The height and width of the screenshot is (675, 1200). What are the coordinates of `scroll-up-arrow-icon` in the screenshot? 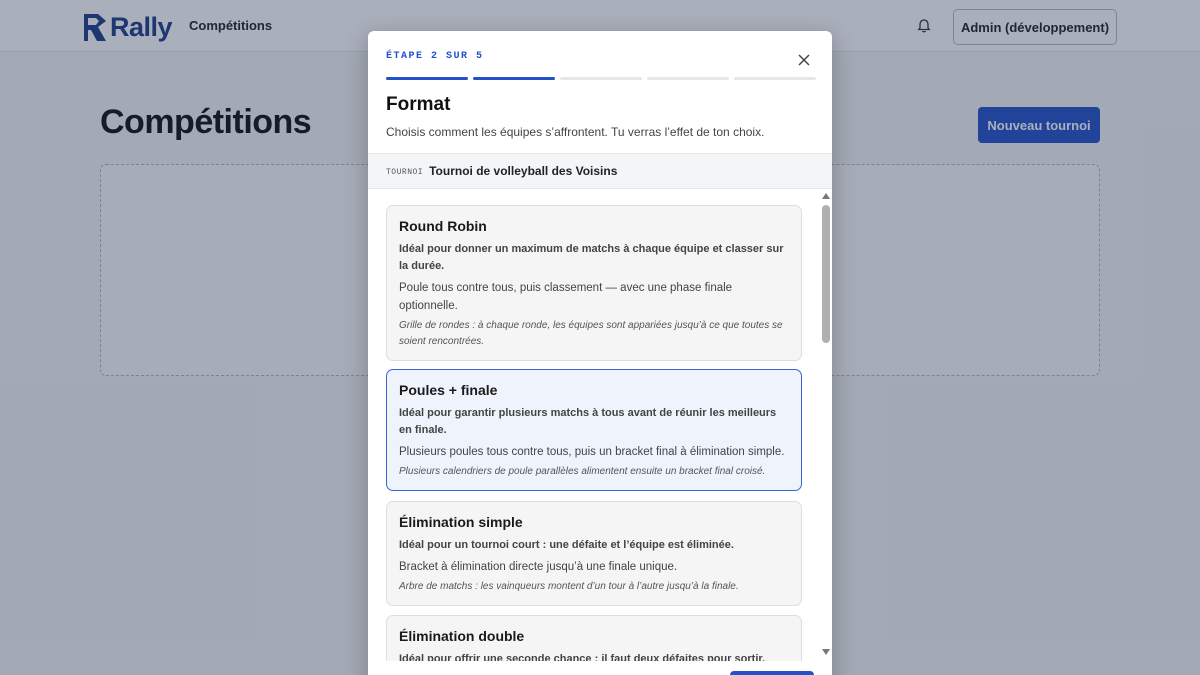 It's located at (826, 196).